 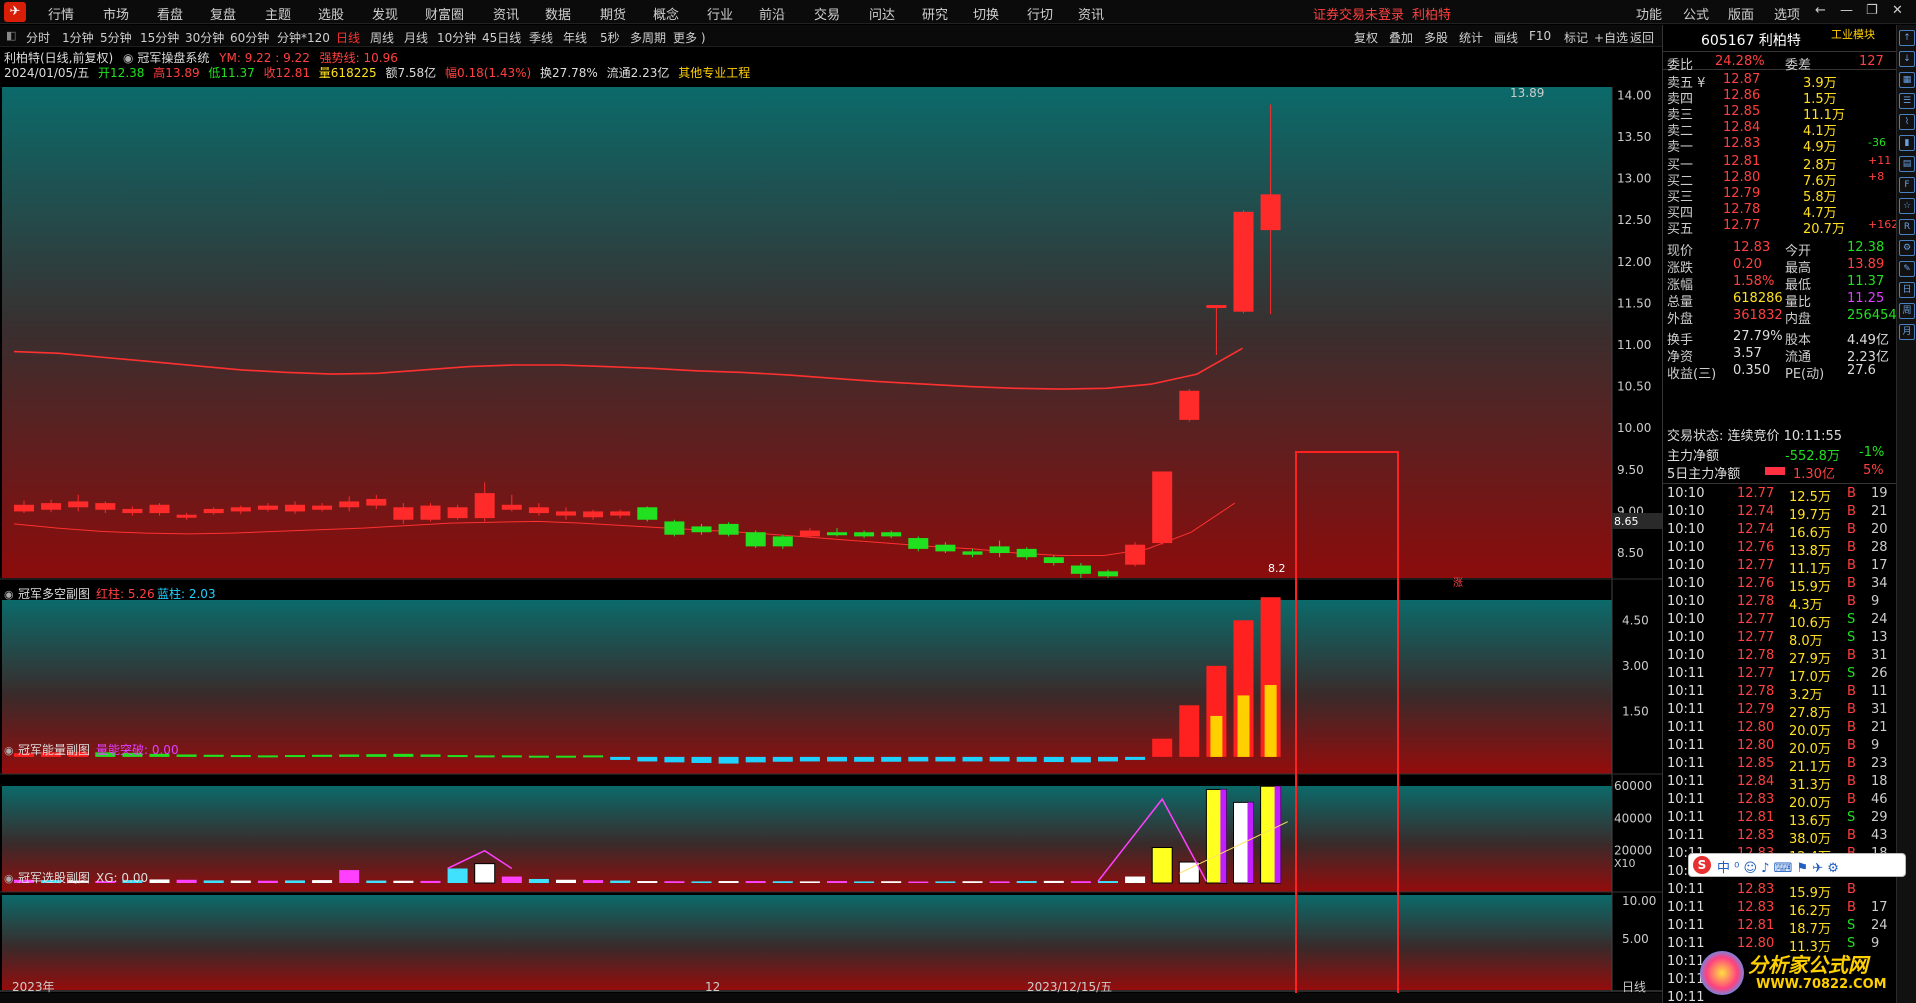 What do you see at coordinates (1576, 37) in the screenshot?
I see `chart-tool-6: 标记` at bounding box center [1576, 37].